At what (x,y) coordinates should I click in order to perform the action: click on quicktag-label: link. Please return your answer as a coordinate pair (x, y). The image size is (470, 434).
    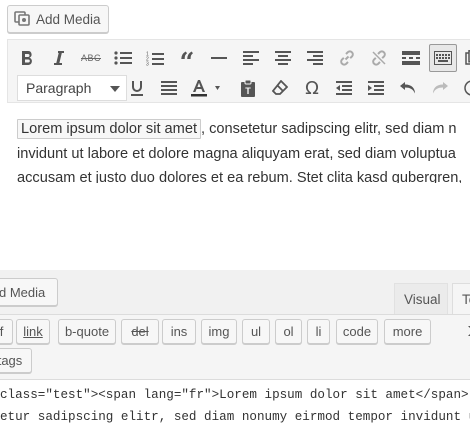
    Looking at the image, I should click on (33, 331).